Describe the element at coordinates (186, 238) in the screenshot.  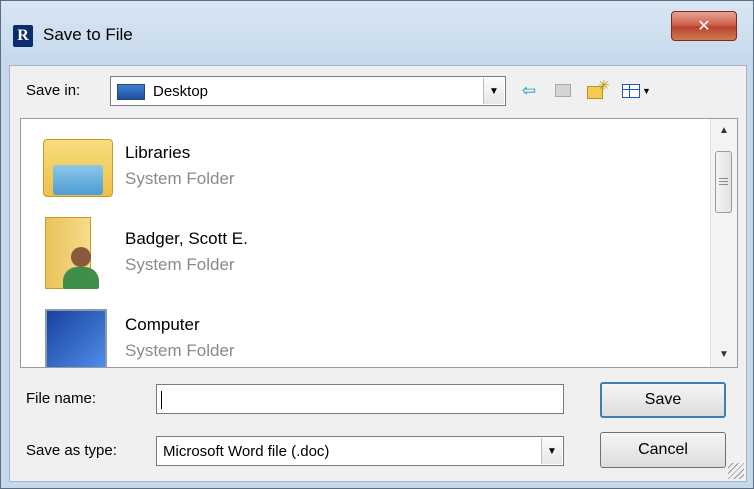
I see `file-name: Badger, Scott E.` at that location.